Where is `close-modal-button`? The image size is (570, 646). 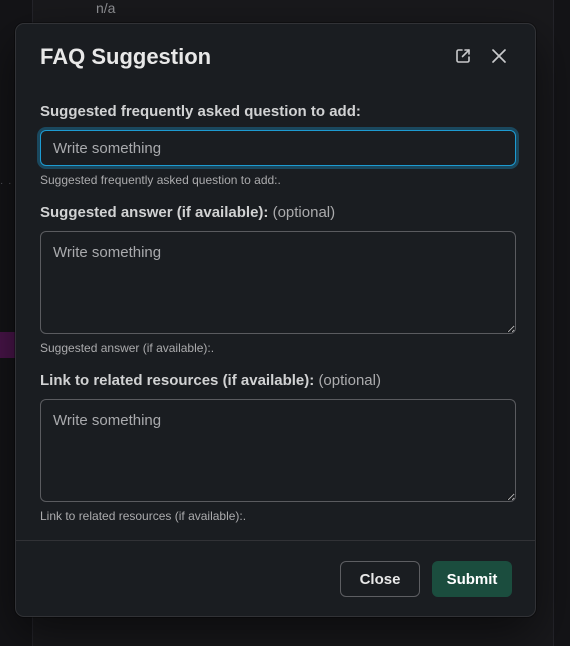 close-modal-button is located at coordinates (499, 58).